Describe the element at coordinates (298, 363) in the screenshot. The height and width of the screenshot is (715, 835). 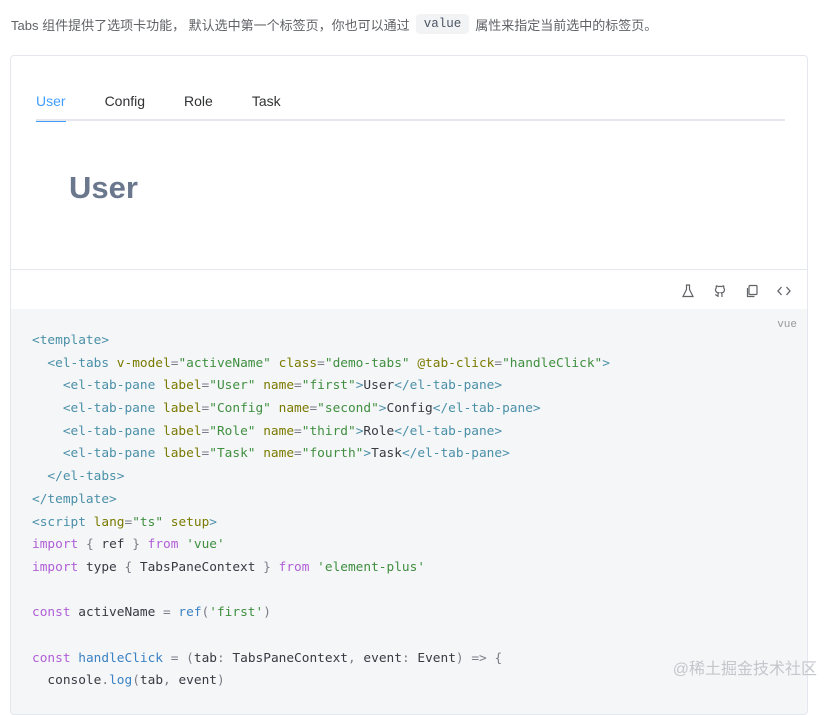
I see `code-token: class` at that location.